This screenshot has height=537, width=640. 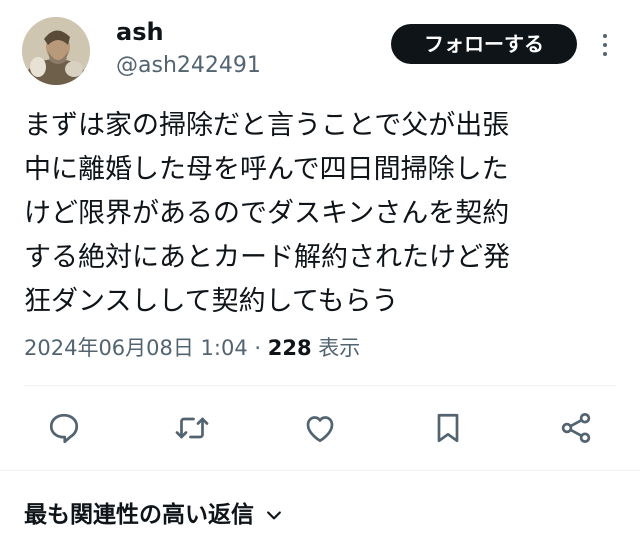 I want to click on avatar-image, so click(x=56, y=51).